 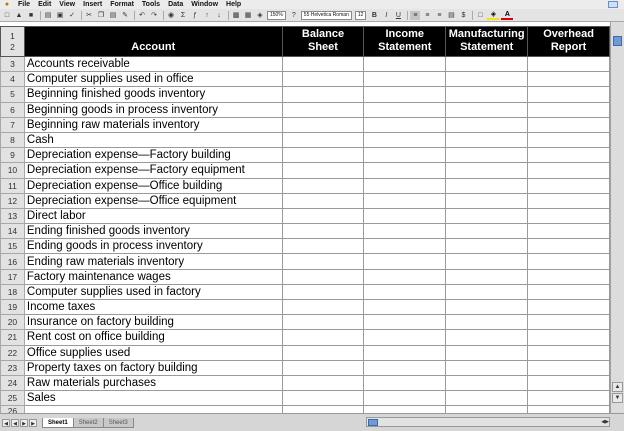 What do you see at coordinates (153, 124) in the screenshot?
I see `account-cell: Beginning raw materials inventory` at bounding box center [153, 124].